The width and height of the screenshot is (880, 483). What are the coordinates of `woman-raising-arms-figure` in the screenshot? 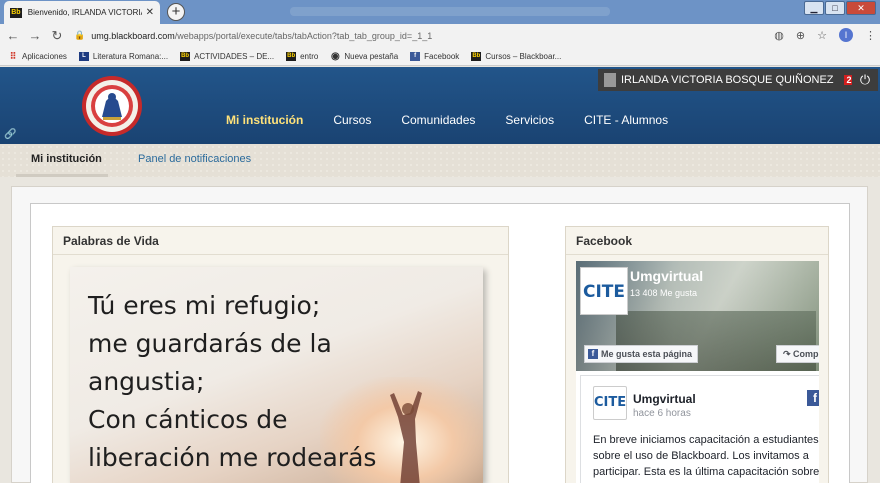 It's located at (406, 437).